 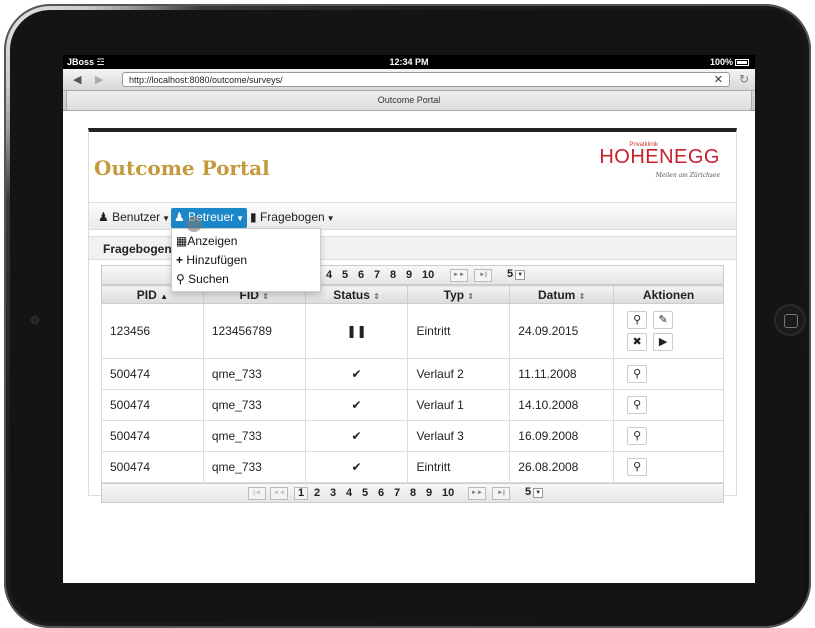 I want to click on back-icon: ◀, so click(x=77, y=79).